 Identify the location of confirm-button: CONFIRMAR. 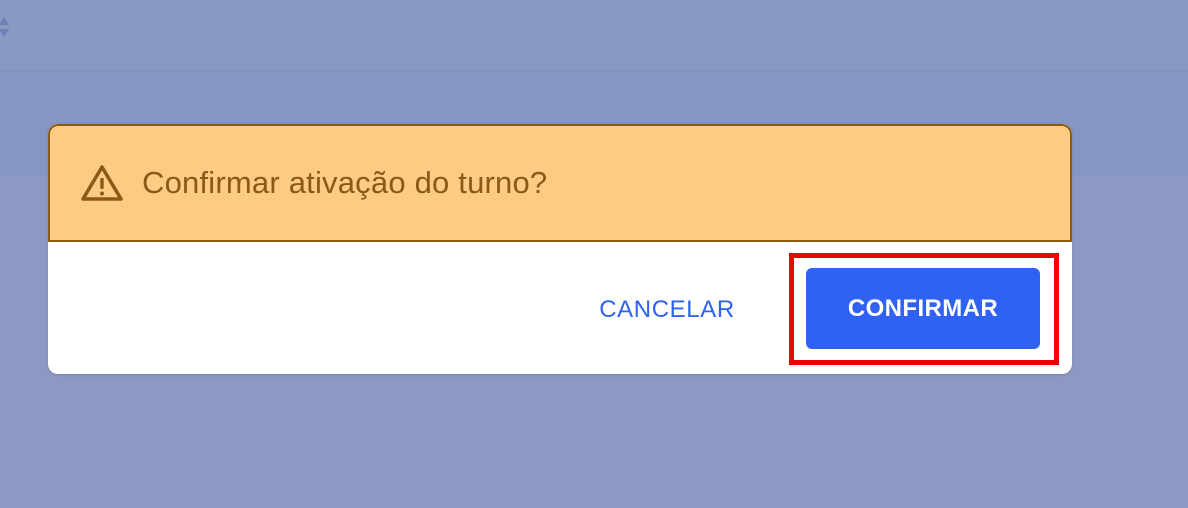
(923, 308).